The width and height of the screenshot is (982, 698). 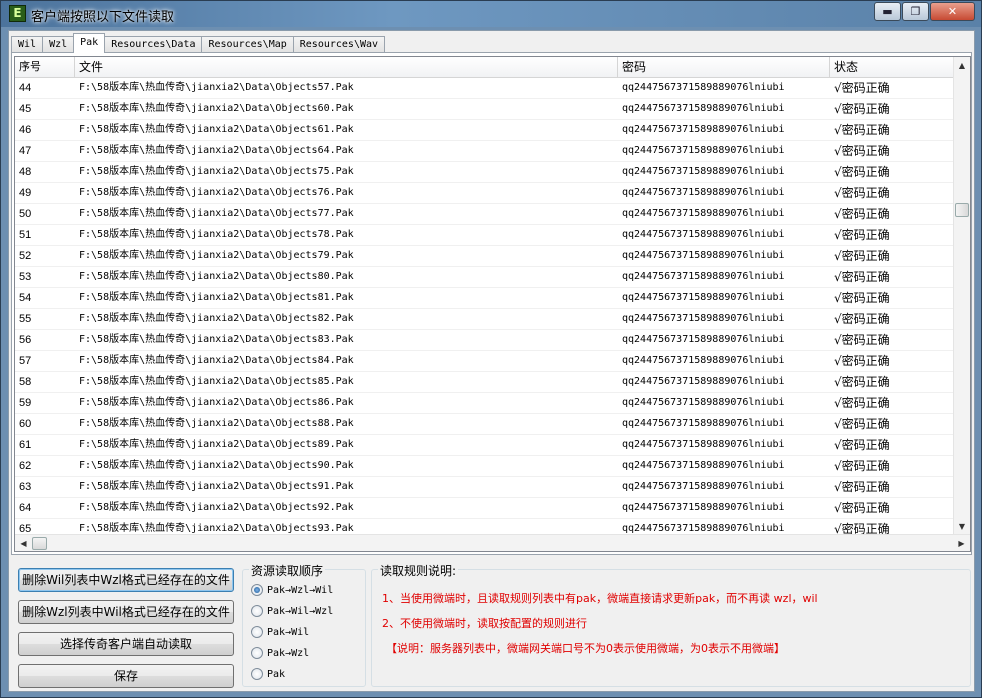 I want to click on delete-wil-duplicates-button: 删除Wil列表中Wzl格式已经存在的文件, so click(x=126, y=580).